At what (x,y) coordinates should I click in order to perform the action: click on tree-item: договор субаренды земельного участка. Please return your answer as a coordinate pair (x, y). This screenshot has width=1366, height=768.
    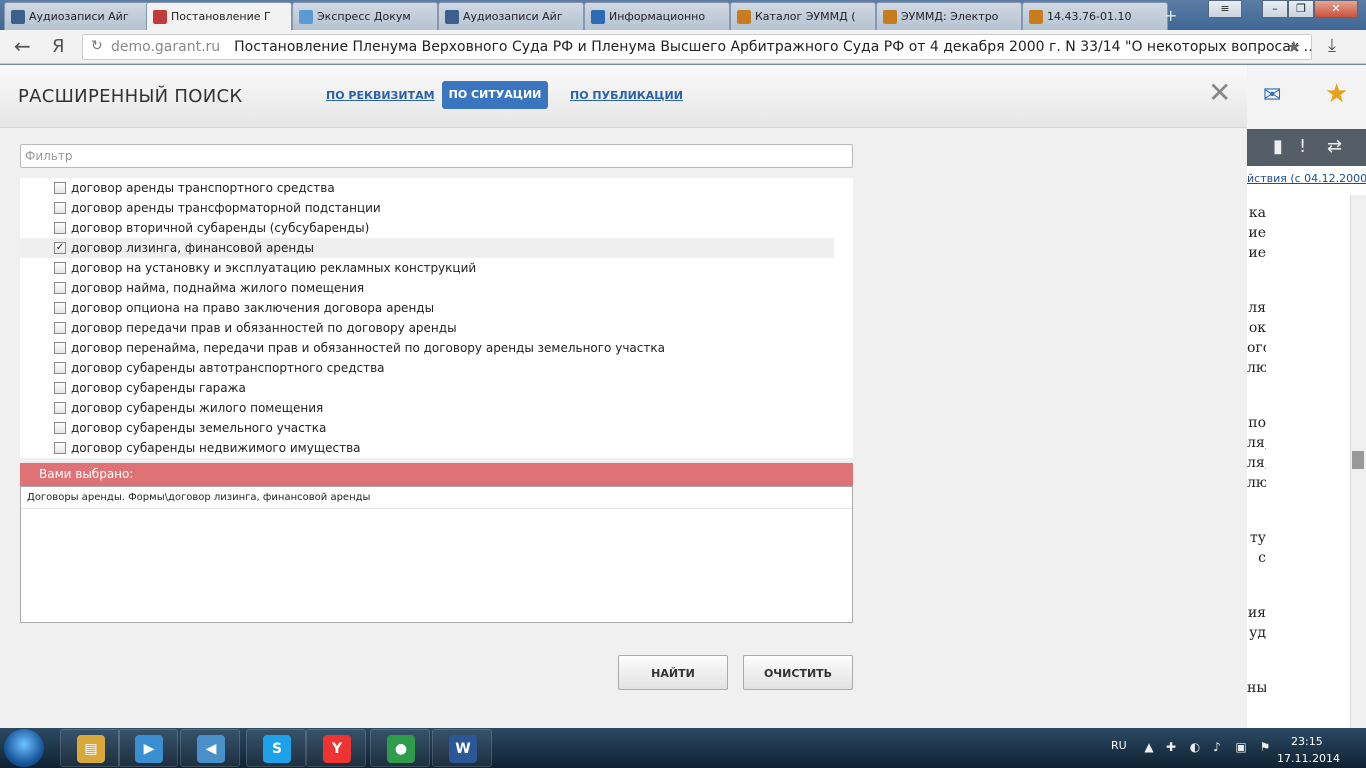
    Looking at the image, I should click on (427, 428).